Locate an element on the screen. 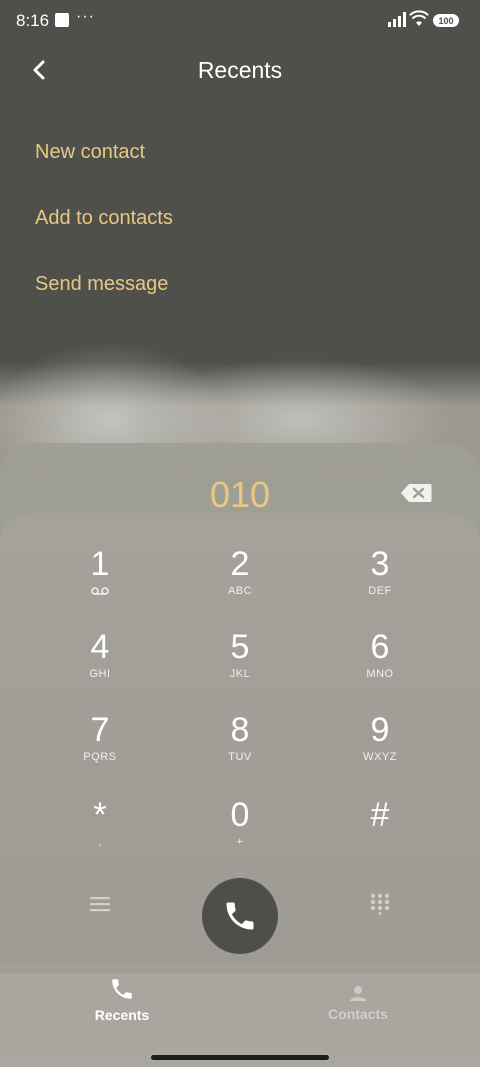 The height and width of the screenshot is (1067, 480). tab-contacts-label: Contacts is located at coordinates (358, 1014).